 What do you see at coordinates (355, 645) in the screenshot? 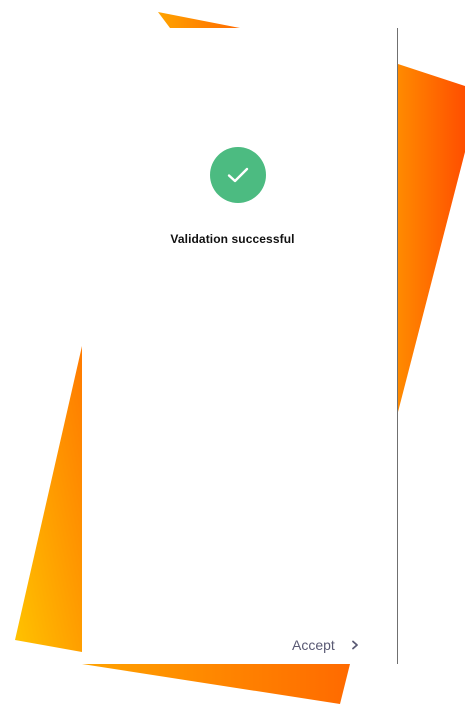
I see `chevron-right-icon` at bounding box center [355, 645].